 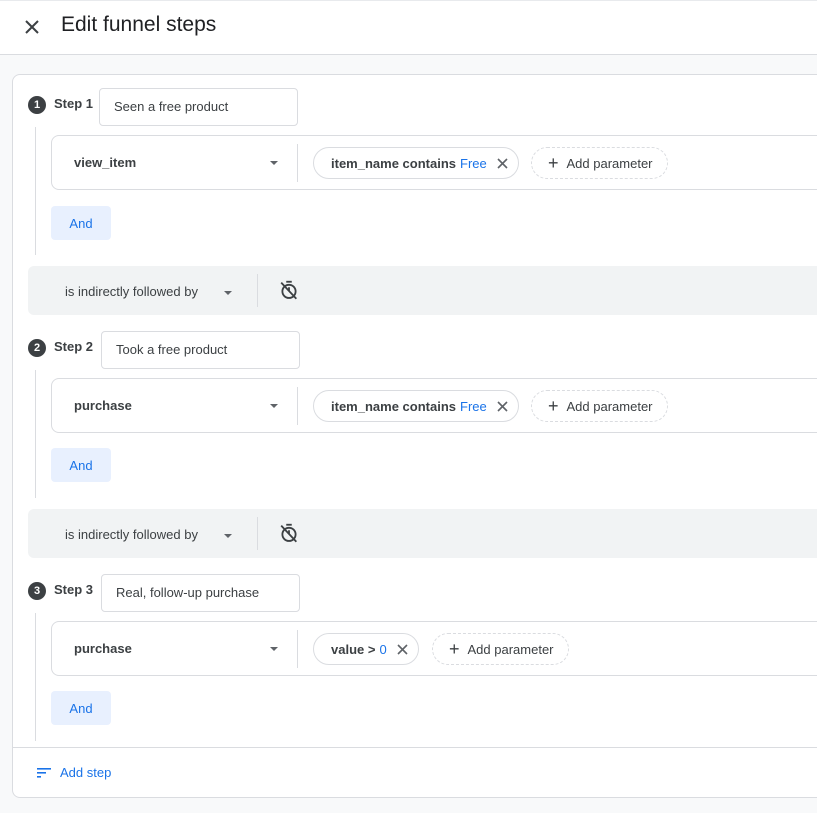 What do you see at coordinates (174, 162) in the screenshot?
I see `event-select: view_item` at bounding box center [174, 162].